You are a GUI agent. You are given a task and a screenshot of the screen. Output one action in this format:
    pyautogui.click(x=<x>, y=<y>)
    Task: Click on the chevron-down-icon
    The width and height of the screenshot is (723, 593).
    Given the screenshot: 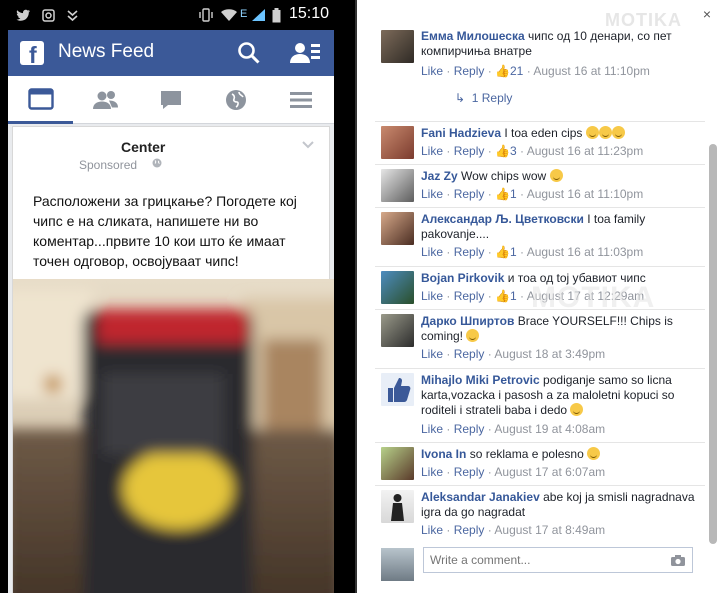 What is the action you would take?
    pyautogui.click(x=308, y=145)
    